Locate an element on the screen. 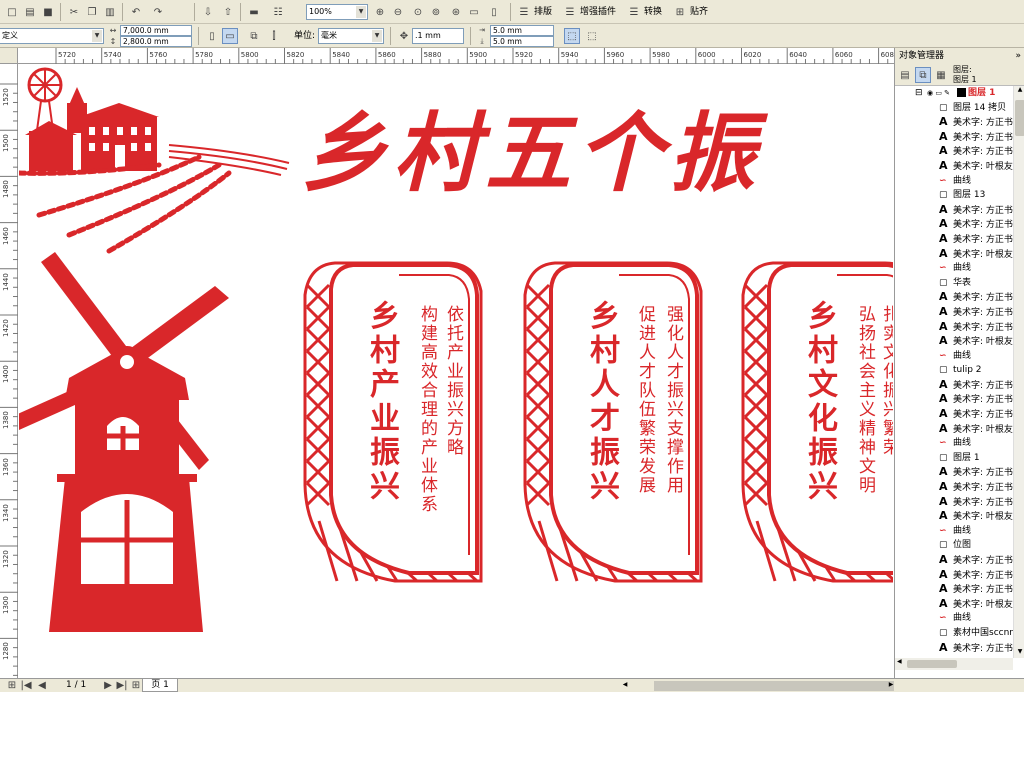 The image size is (1024, 768). card-1-line-1: 依托产业振兴方略 is located at coordinates (453, 381).